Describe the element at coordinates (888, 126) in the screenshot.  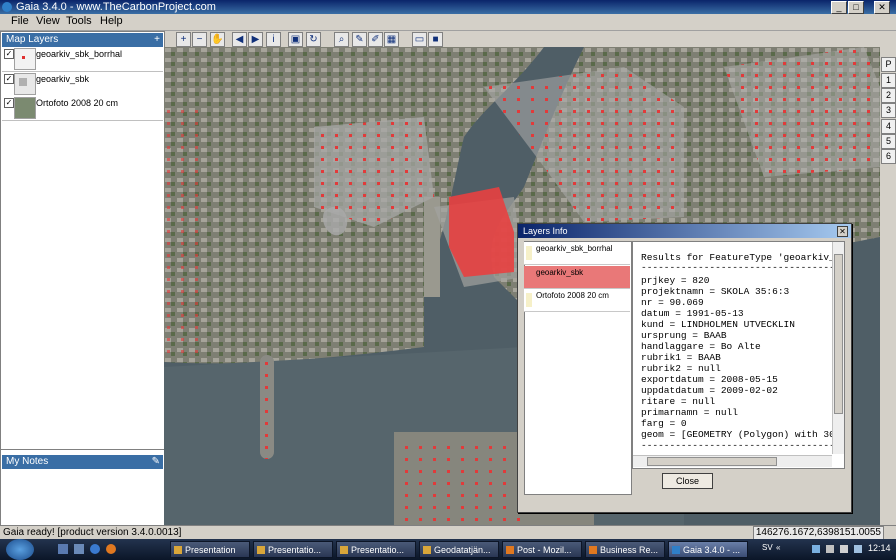
I see `scale-button-4: 4` at that location.